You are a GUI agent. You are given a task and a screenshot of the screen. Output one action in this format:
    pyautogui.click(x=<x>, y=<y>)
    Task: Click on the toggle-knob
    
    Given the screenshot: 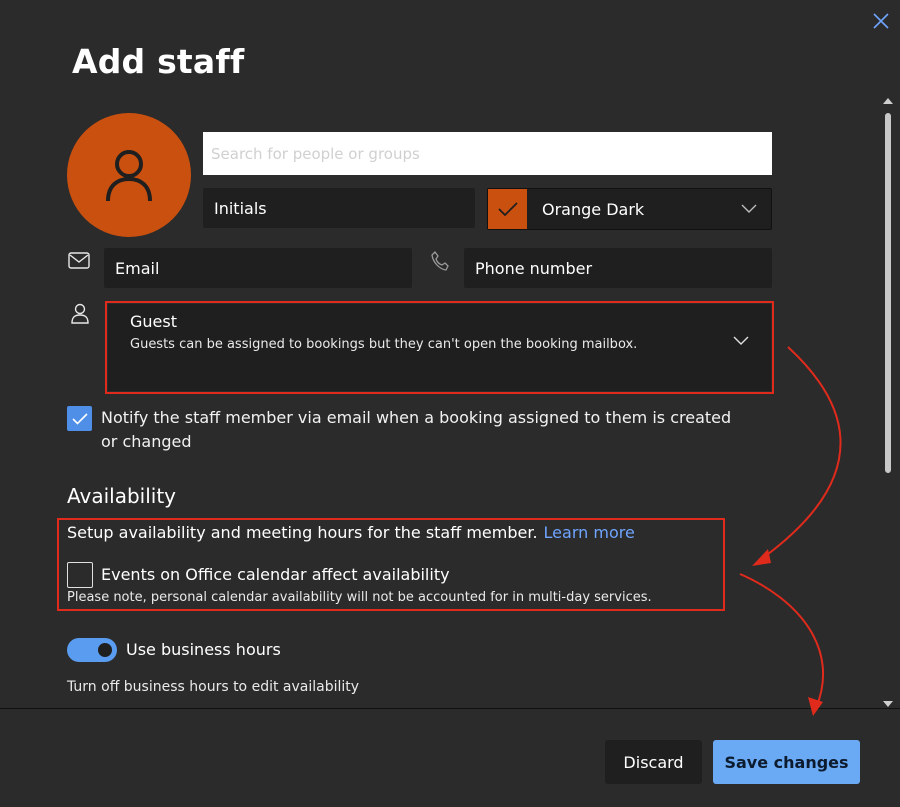 What is the action you would take?
    pyautogui.click(x=105, y=650)
    